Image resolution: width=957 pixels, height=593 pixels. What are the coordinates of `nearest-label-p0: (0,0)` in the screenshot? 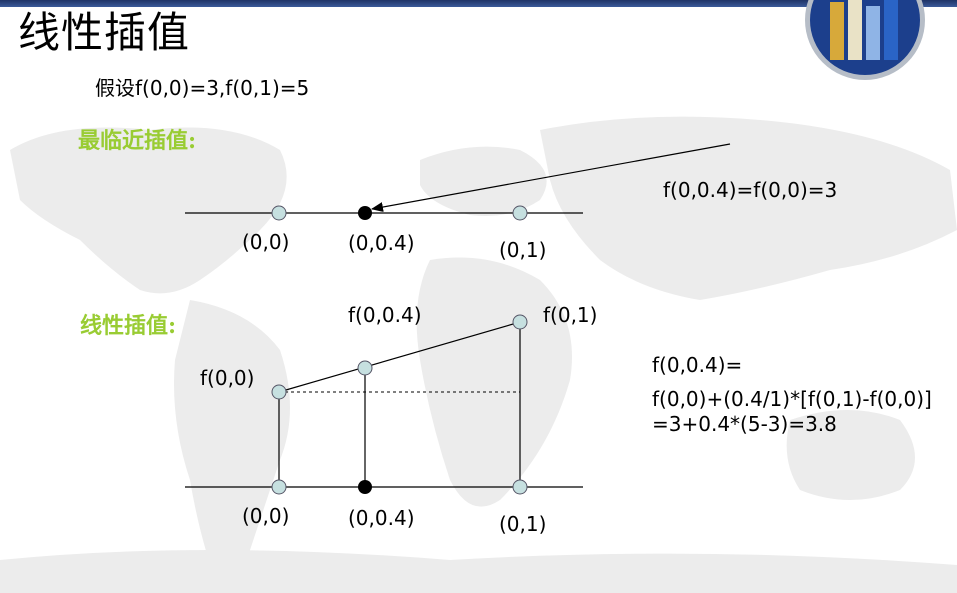 It's located at (266, 242).